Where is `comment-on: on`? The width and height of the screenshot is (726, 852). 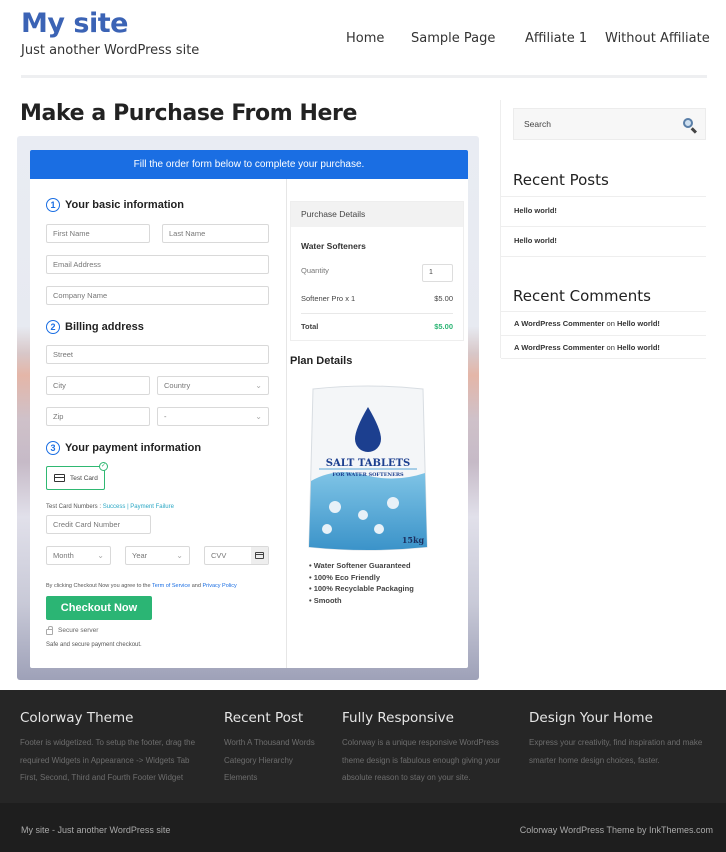
comment-on: on is located at coordinates (610, 323).